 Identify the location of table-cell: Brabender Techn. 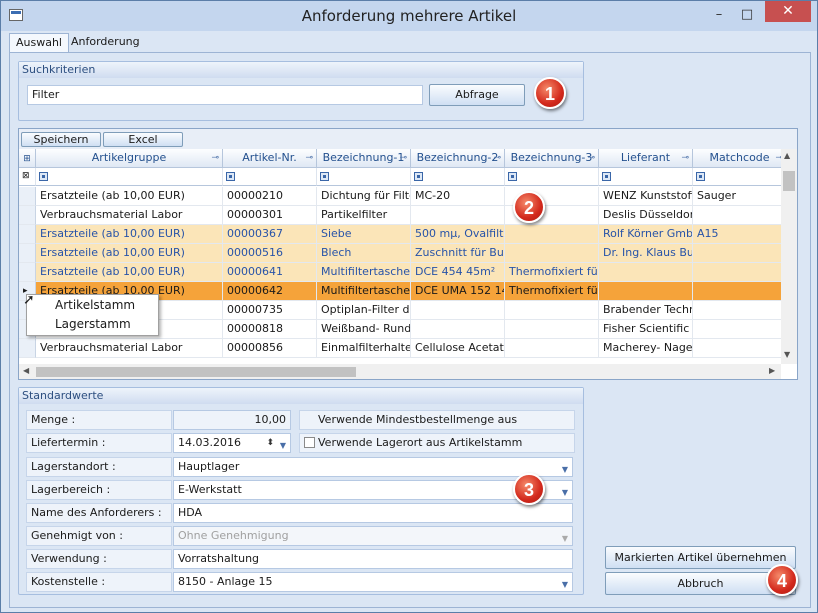
(646, 310).